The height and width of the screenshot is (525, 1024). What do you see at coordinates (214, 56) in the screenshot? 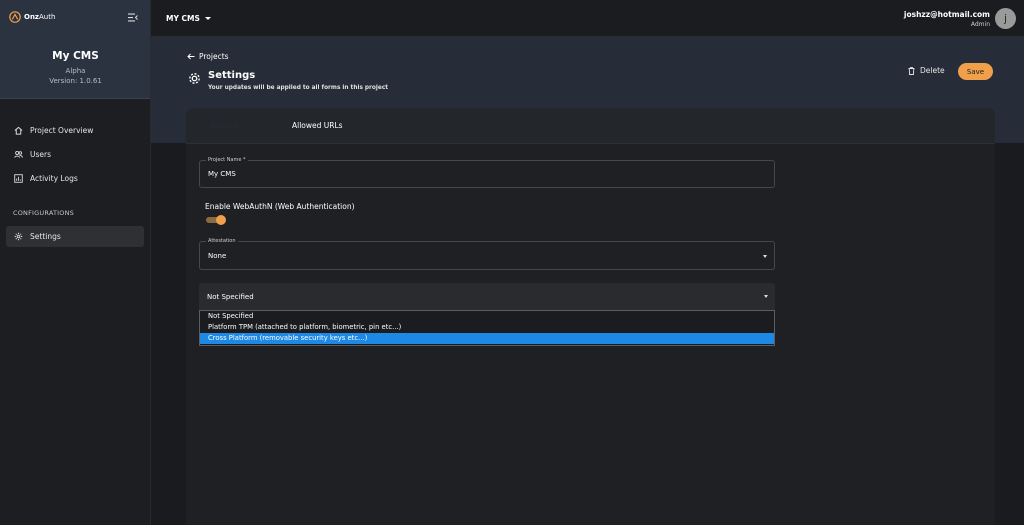
I see `back-link-label: Projects` at bounding box center [214, 56].